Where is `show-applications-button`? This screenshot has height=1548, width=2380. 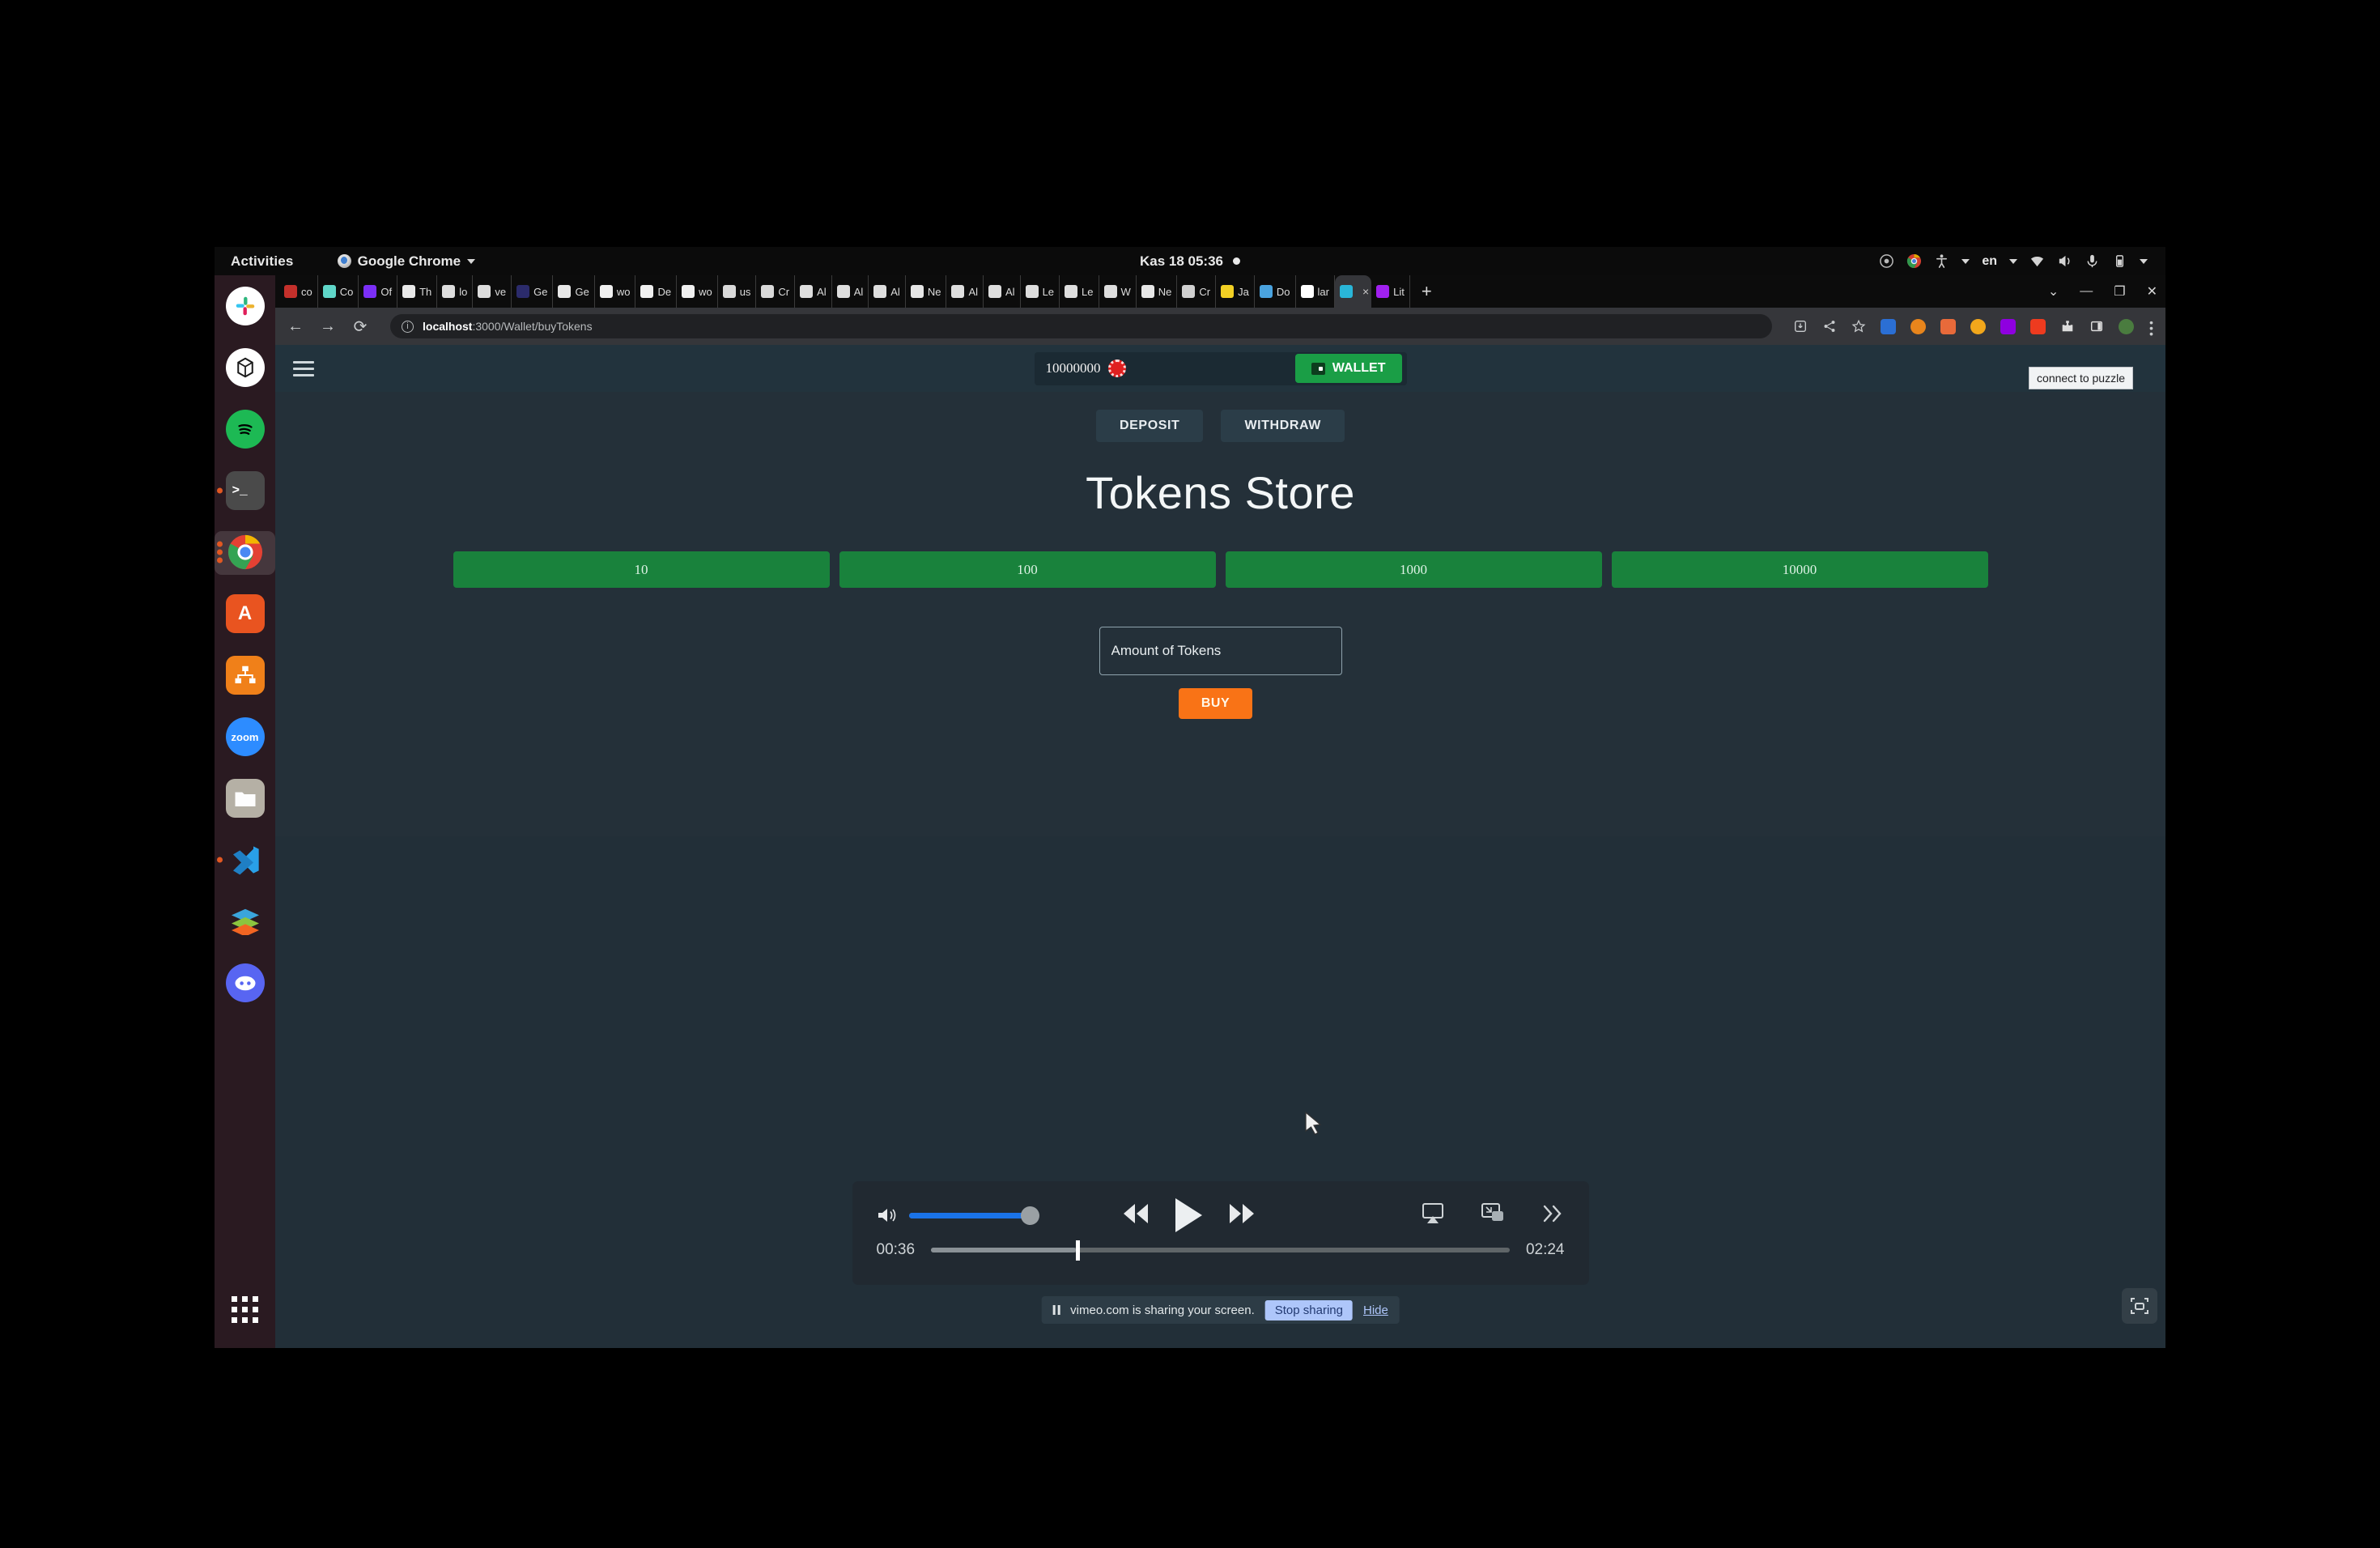 show-applications-button is located at coordinates (245, 1309).